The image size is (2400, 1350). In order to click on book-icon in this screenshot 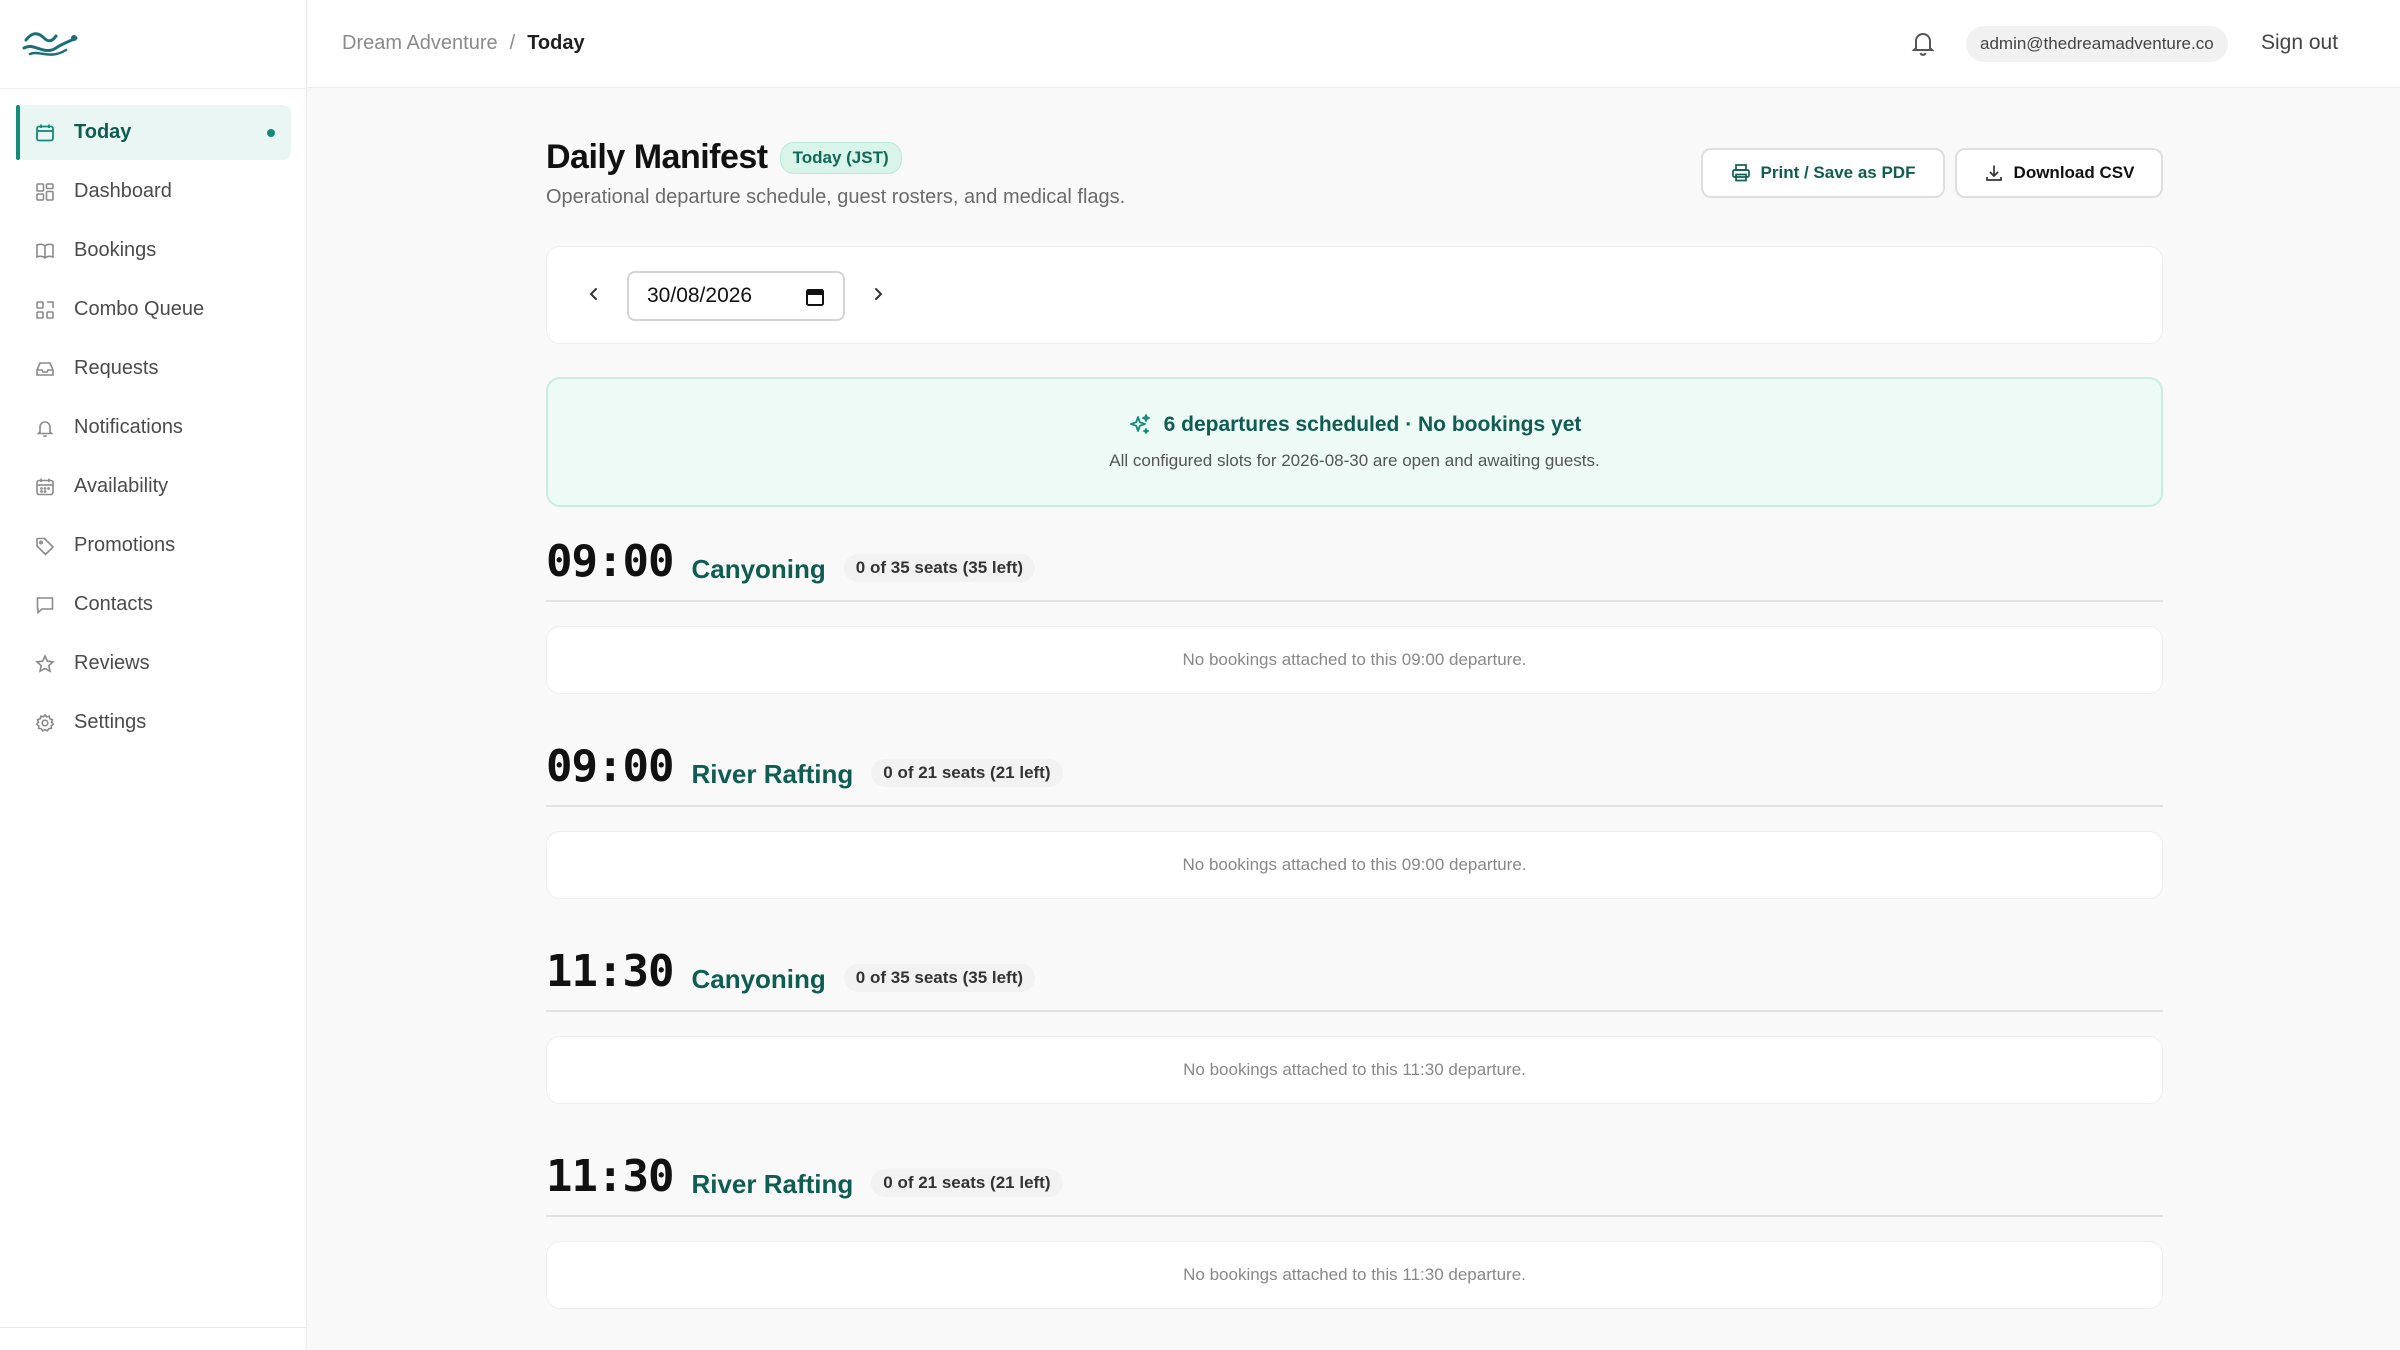, I will do `click(45, 251)`.